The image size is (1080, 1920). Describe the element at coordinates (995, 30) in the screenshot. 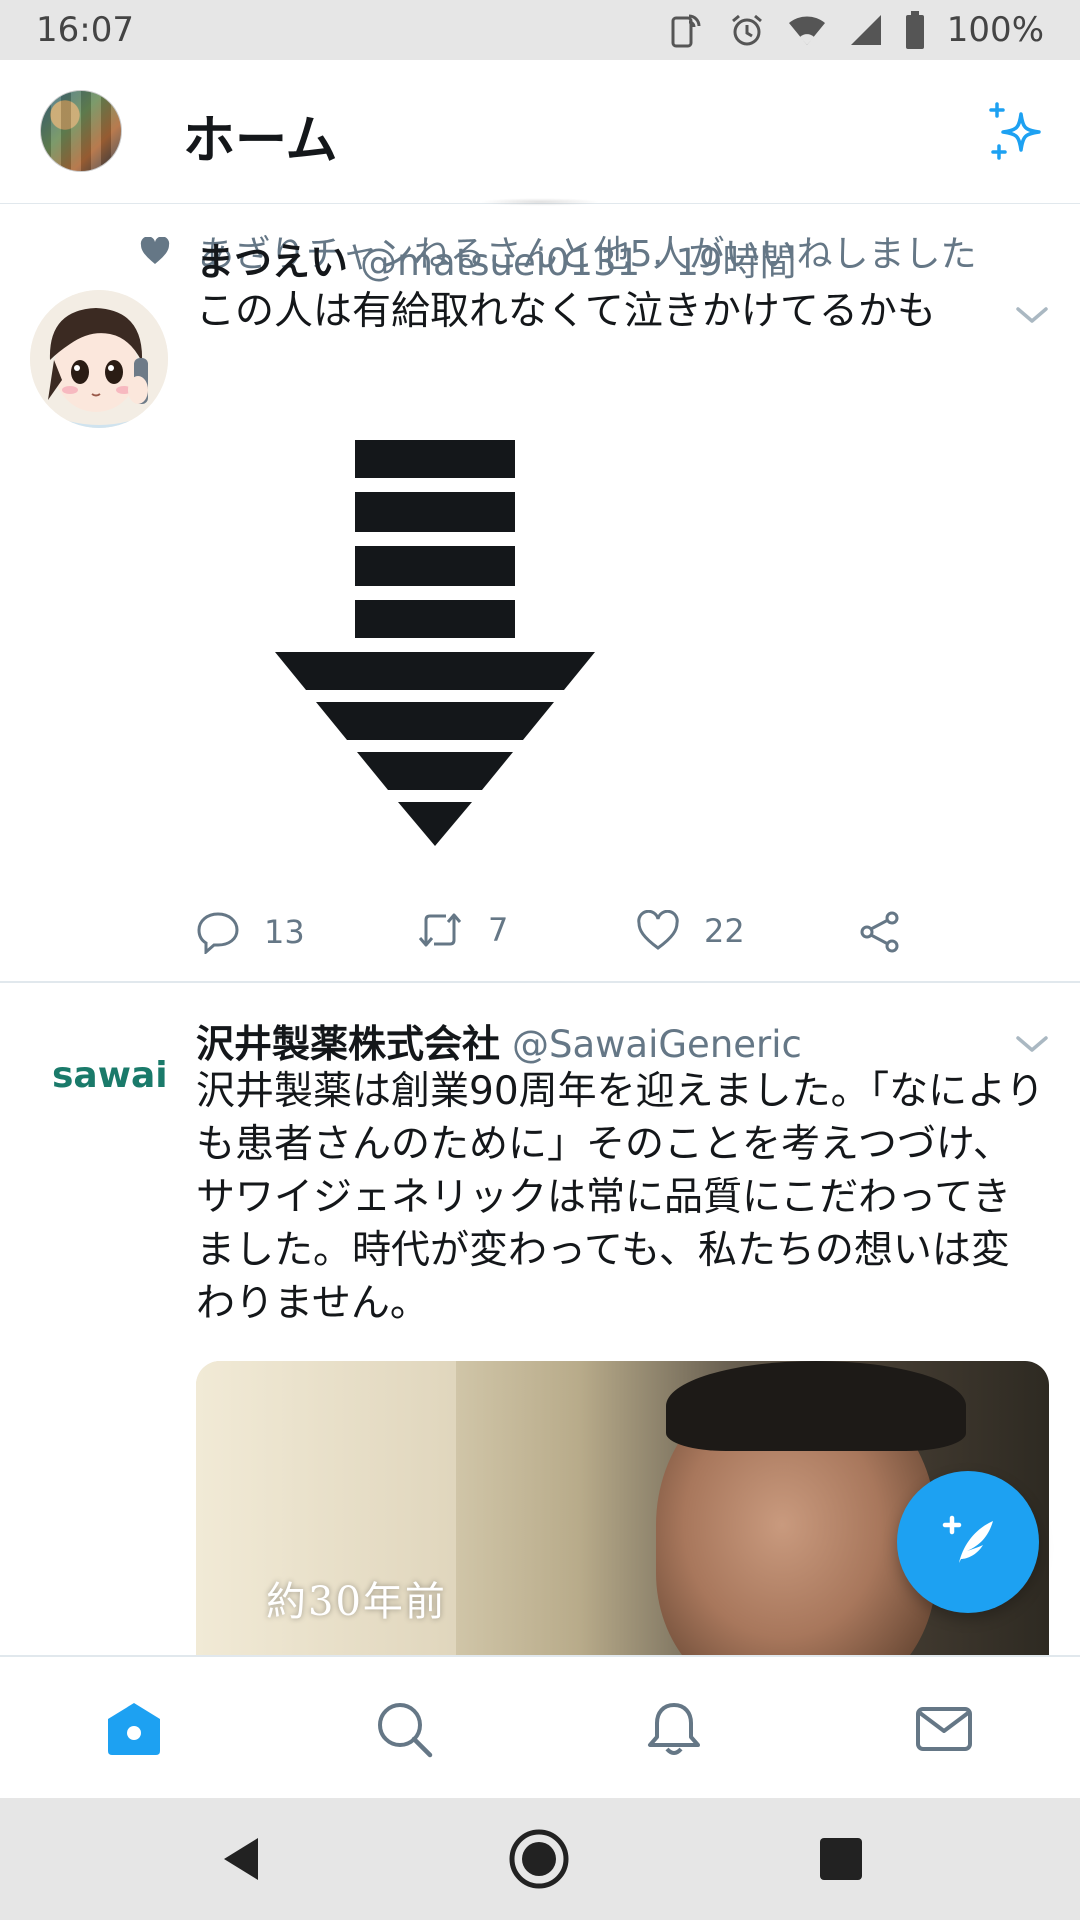

I see `battery-percent: 100%` at that location.